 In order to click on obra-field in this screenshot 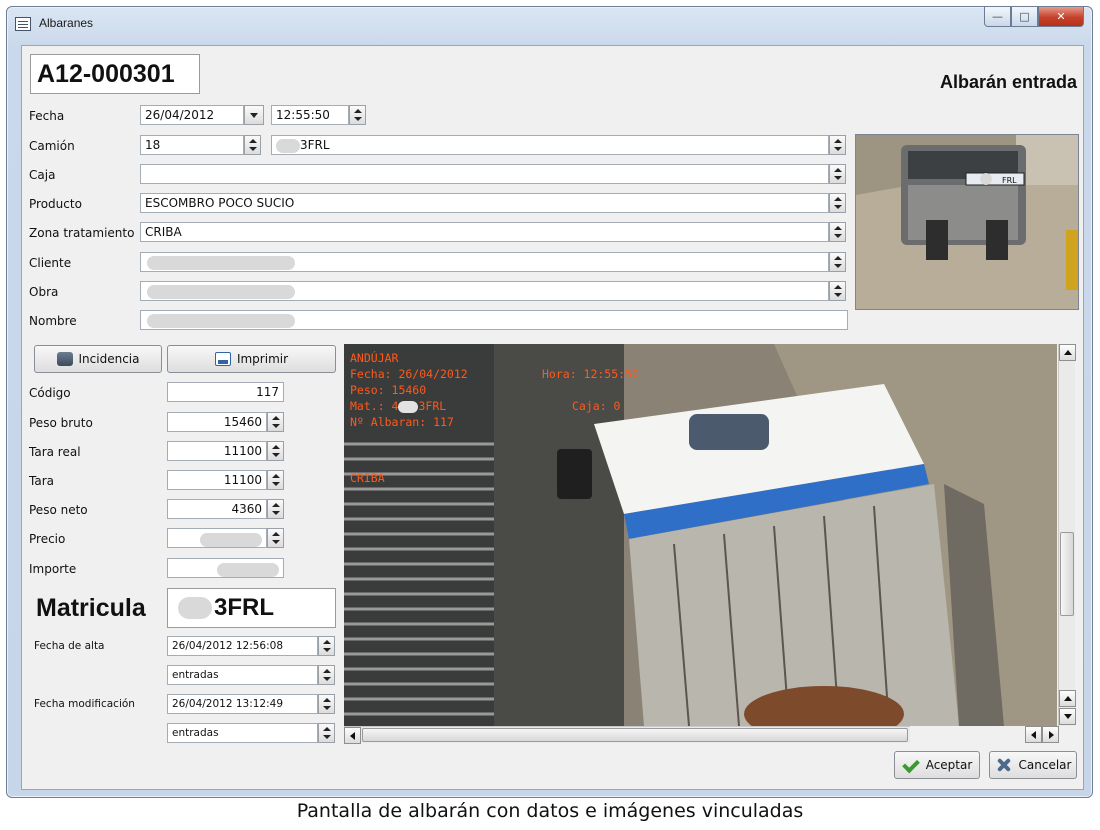, I will do `click(484, 291)`.